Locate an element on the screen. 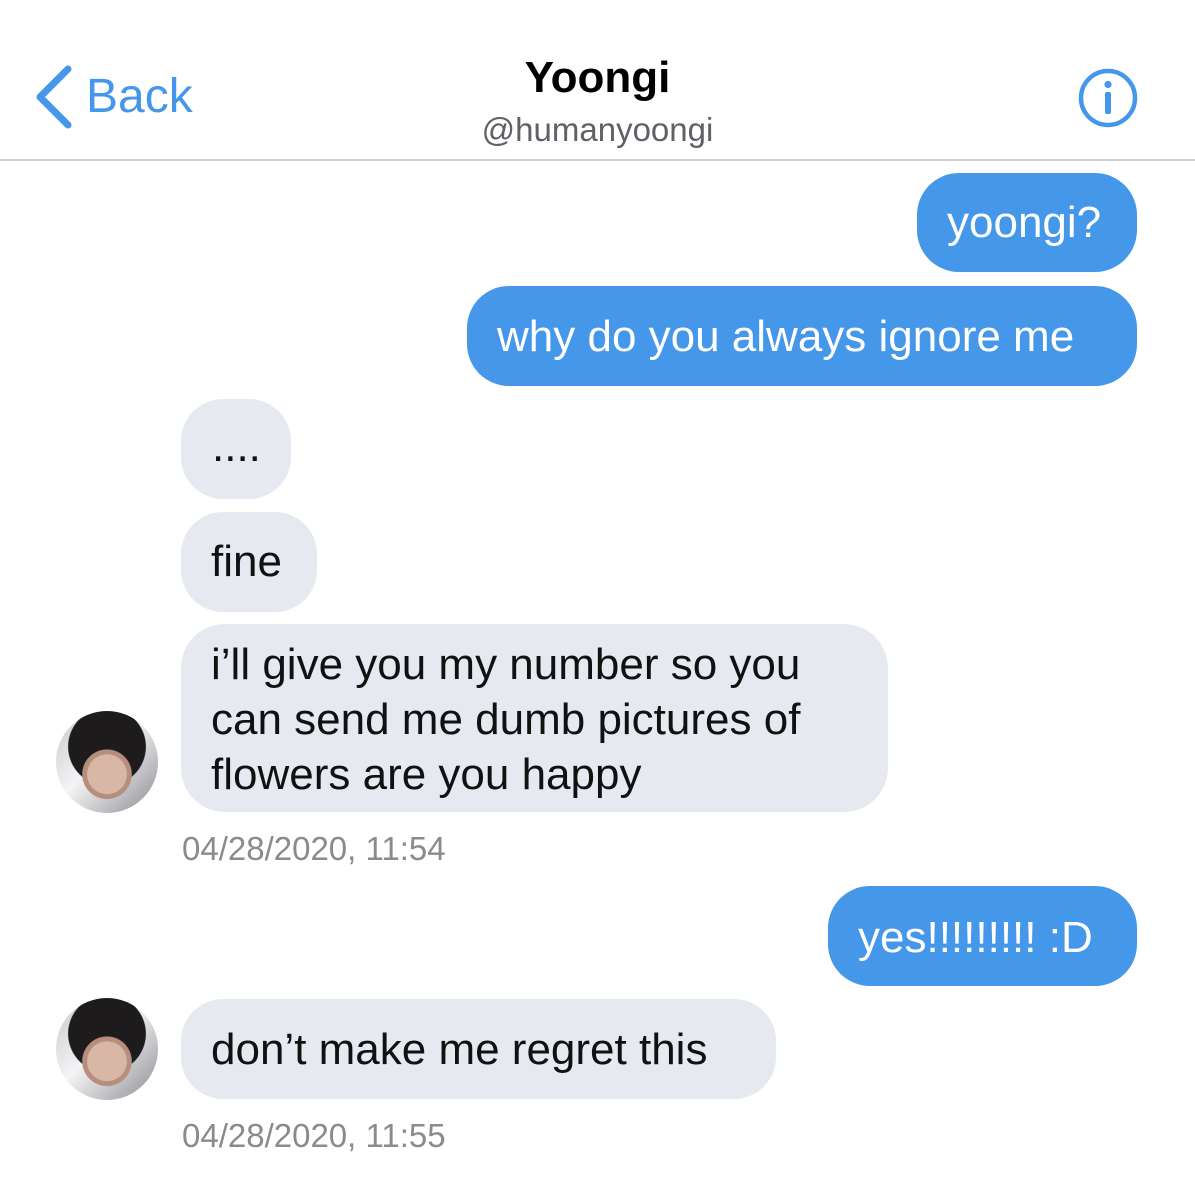 This screenshot has height=1200, width=1195. sent-message: yes!!!!!!!!! :D is located at coordinates (982, 936).